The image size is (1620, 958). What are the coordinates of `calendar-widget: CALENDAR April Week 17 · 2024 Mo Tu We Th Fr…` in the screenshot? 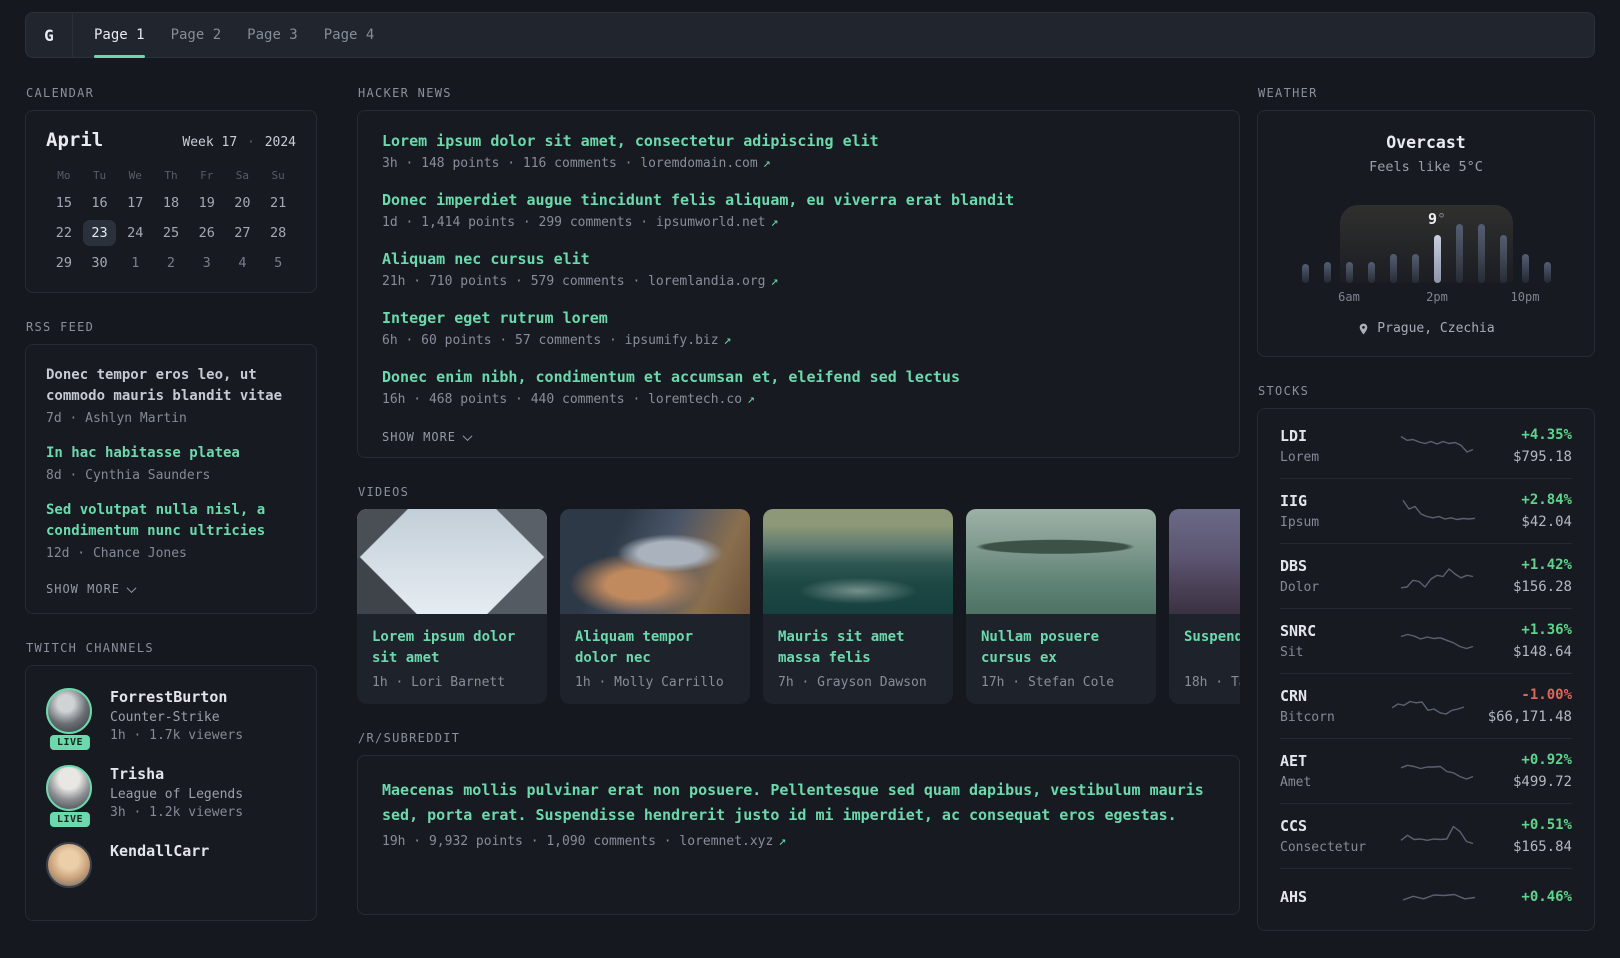 It's located at (171, 189).